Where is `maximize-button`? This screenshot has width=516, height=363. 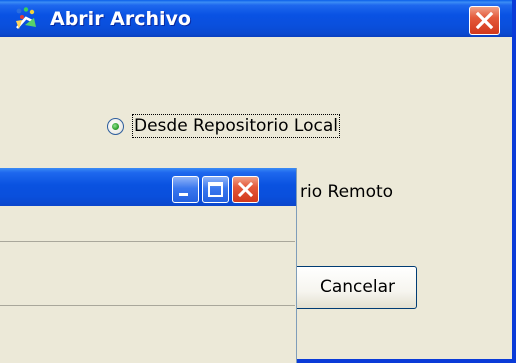
maximize-button is located at coordinates (215, 189).